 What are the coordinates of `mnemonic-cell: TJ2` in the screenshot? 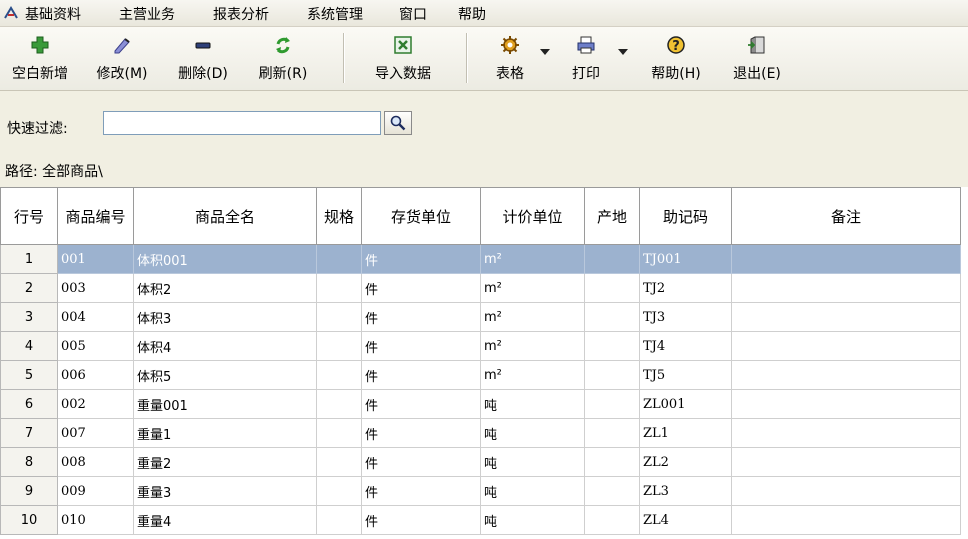 It's located at (685, 288).